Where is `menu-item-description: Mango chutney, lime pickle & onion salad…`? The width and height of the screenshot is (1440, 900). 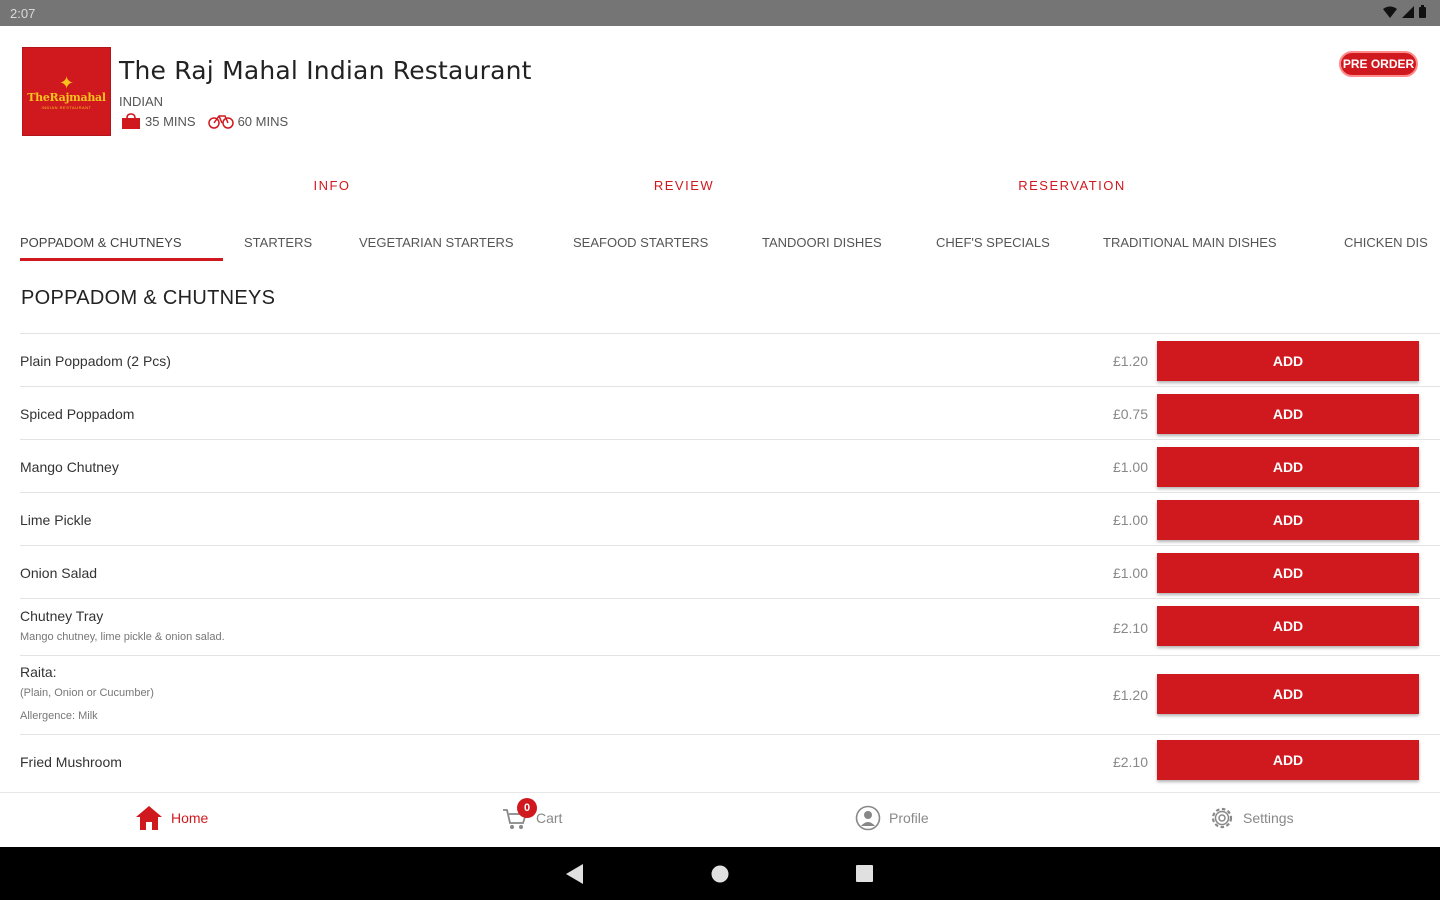 menu-item-description: Mango chutney, lime pickle & onion salad… is located at coordinates (122, 637).